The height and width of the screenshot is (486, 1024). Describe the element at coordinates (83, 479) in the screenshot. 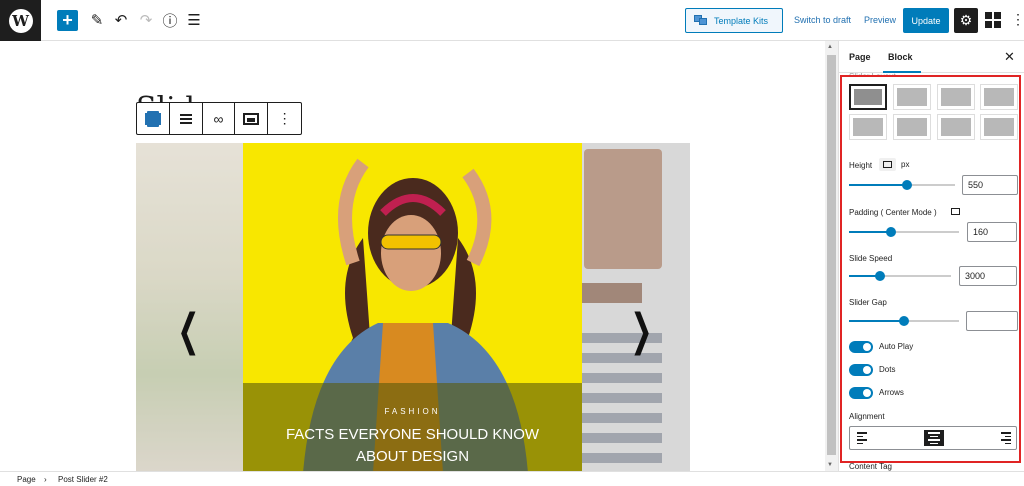

I see `breadcrumb-block: Post Slider #2` at that location.